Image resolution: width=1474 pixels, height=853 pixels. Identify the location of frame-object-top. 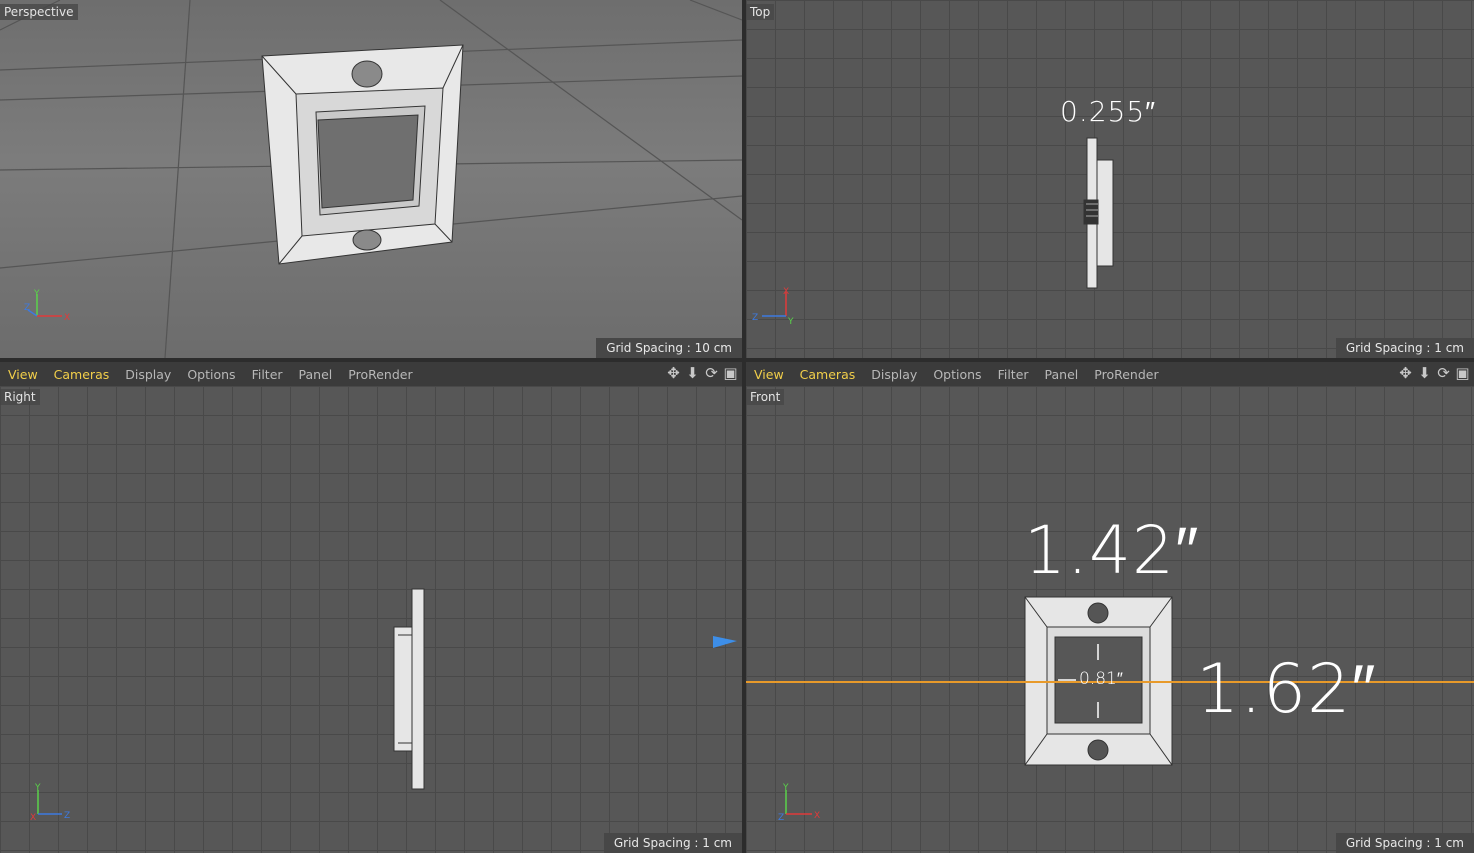
(1098, 213).